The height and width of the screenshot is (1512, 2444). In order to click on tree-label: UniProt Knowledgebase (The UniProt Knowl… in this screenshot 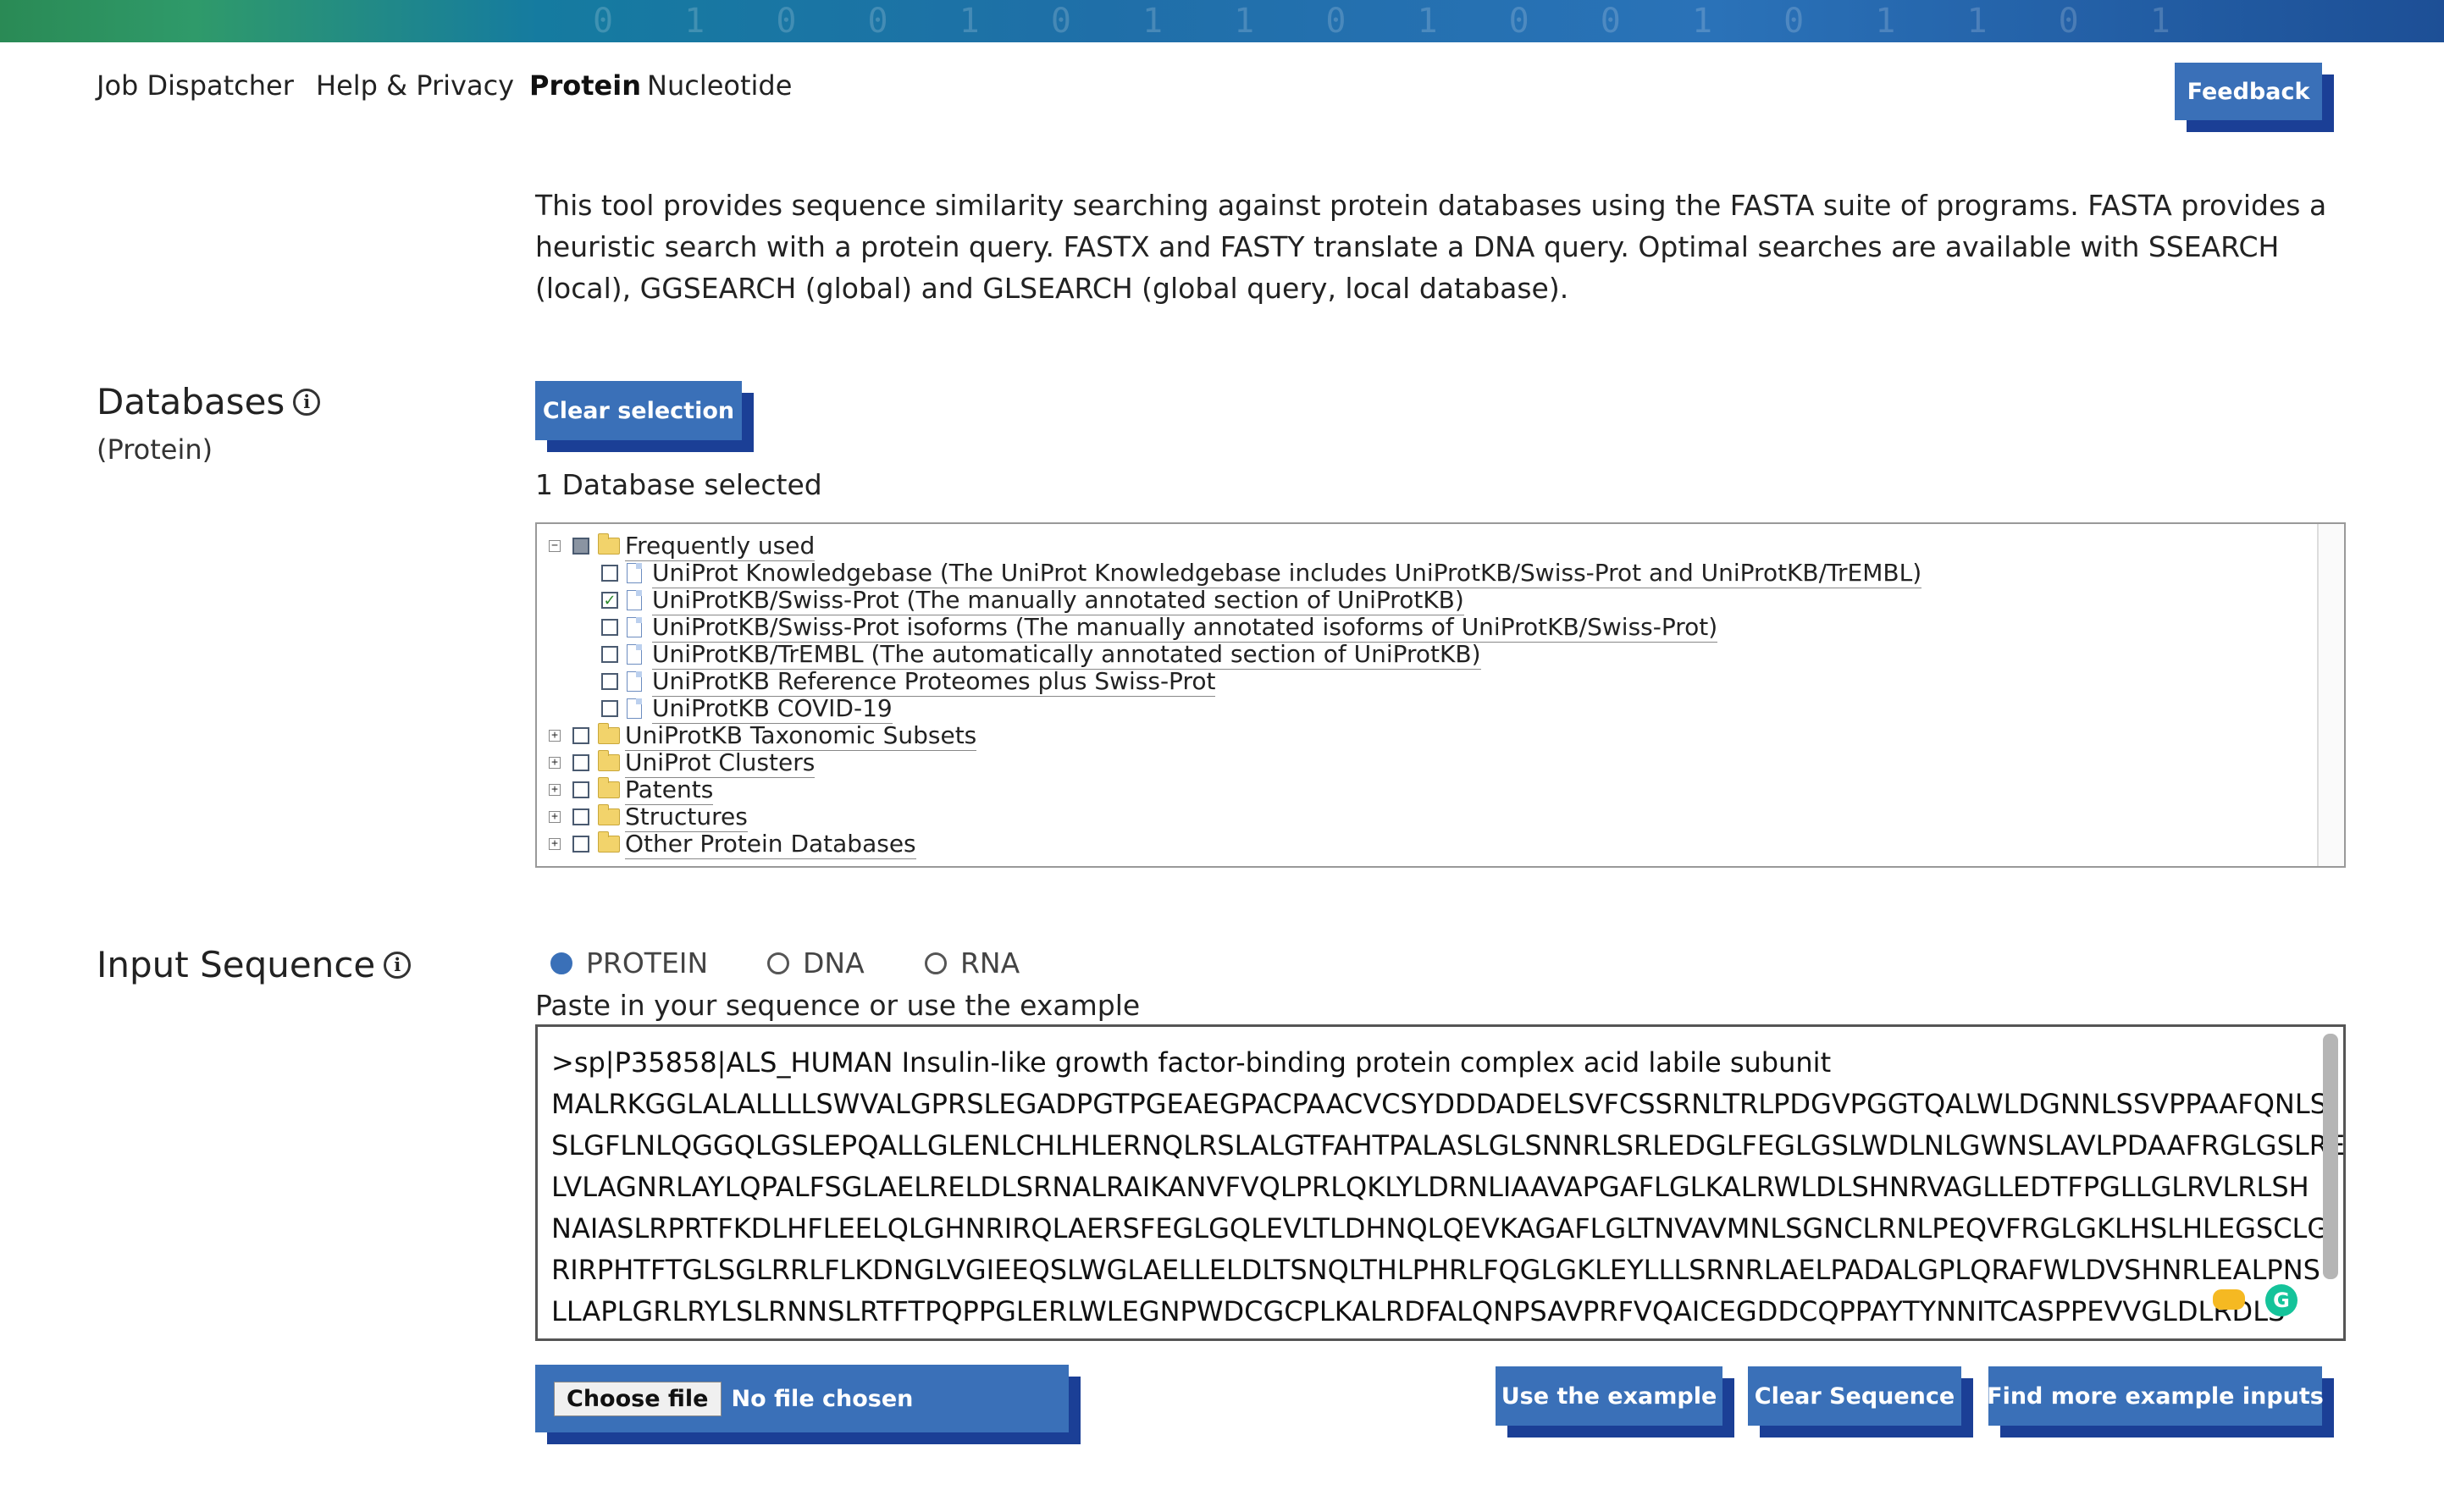, I will do `click(1287, 573)`.